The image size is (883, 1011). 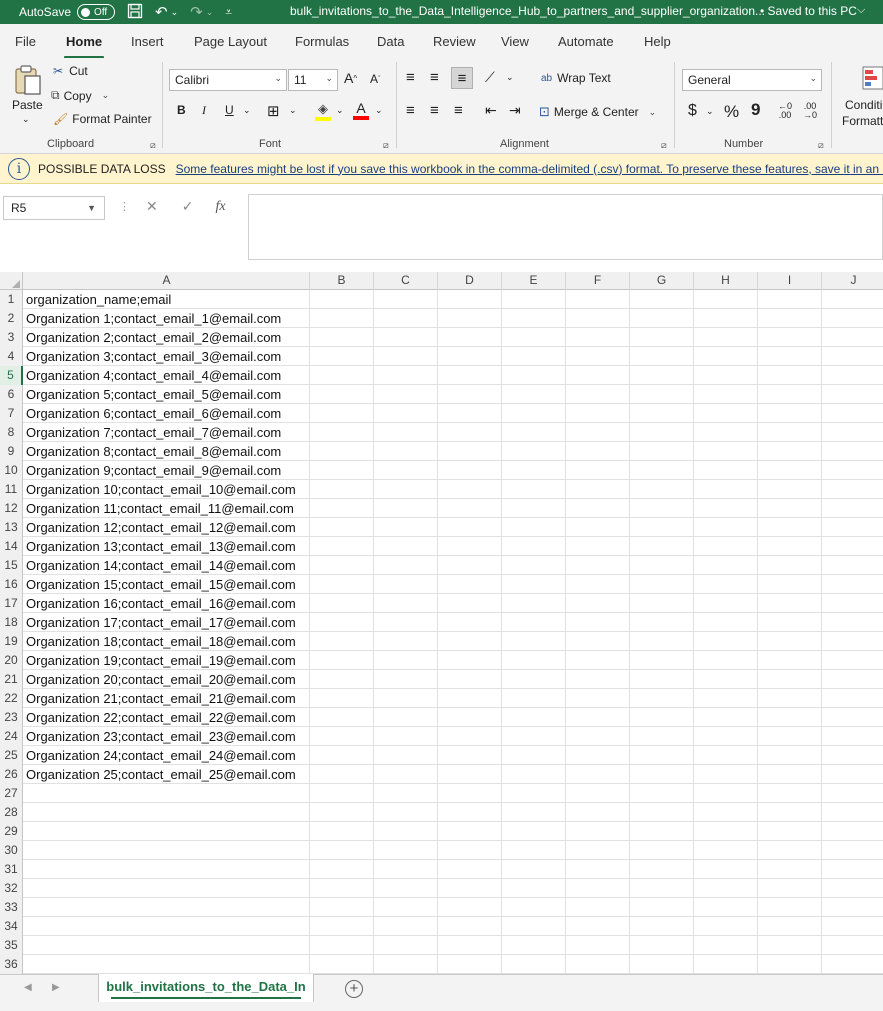 What do you see at coordinates (220, 207) in the screenshot?
I see `insert-function-icon: fx` at bounding box center [220, 207].